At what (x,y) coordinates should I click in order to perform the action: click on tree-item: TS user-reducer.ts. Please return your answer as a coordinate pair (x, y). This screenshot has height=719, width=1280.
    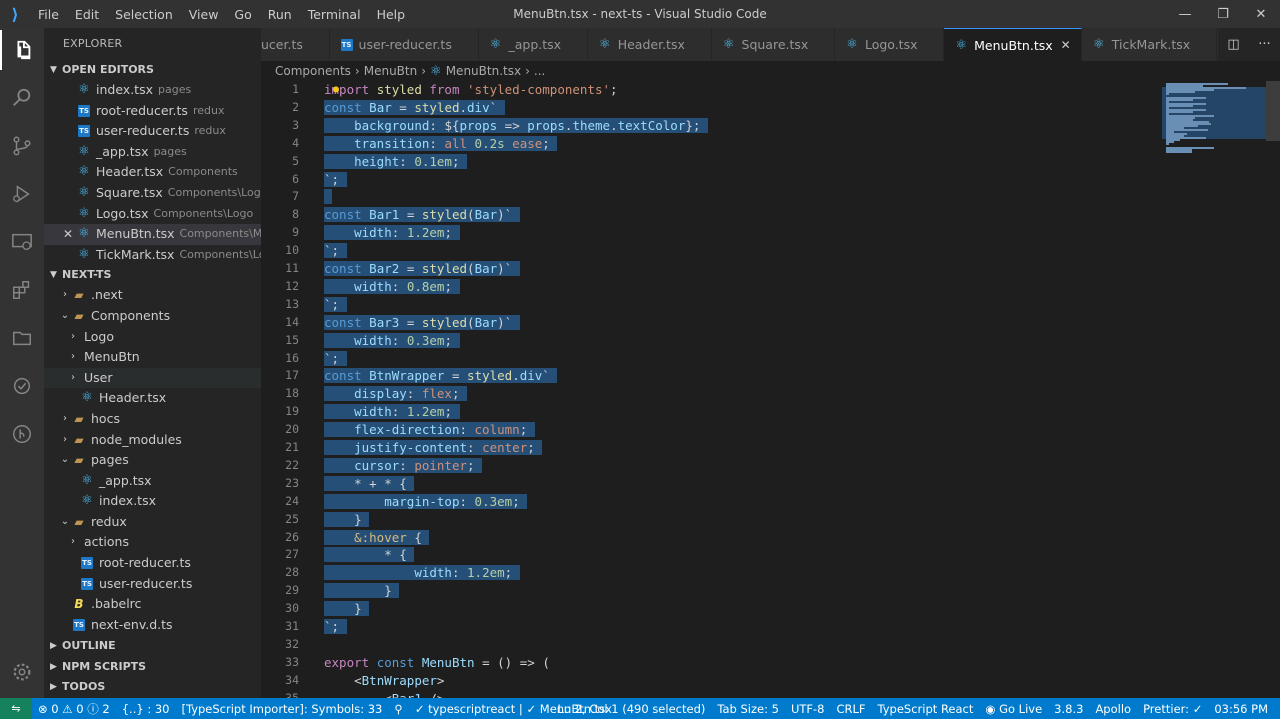
    Looking at the image, I should click on (152, 584).